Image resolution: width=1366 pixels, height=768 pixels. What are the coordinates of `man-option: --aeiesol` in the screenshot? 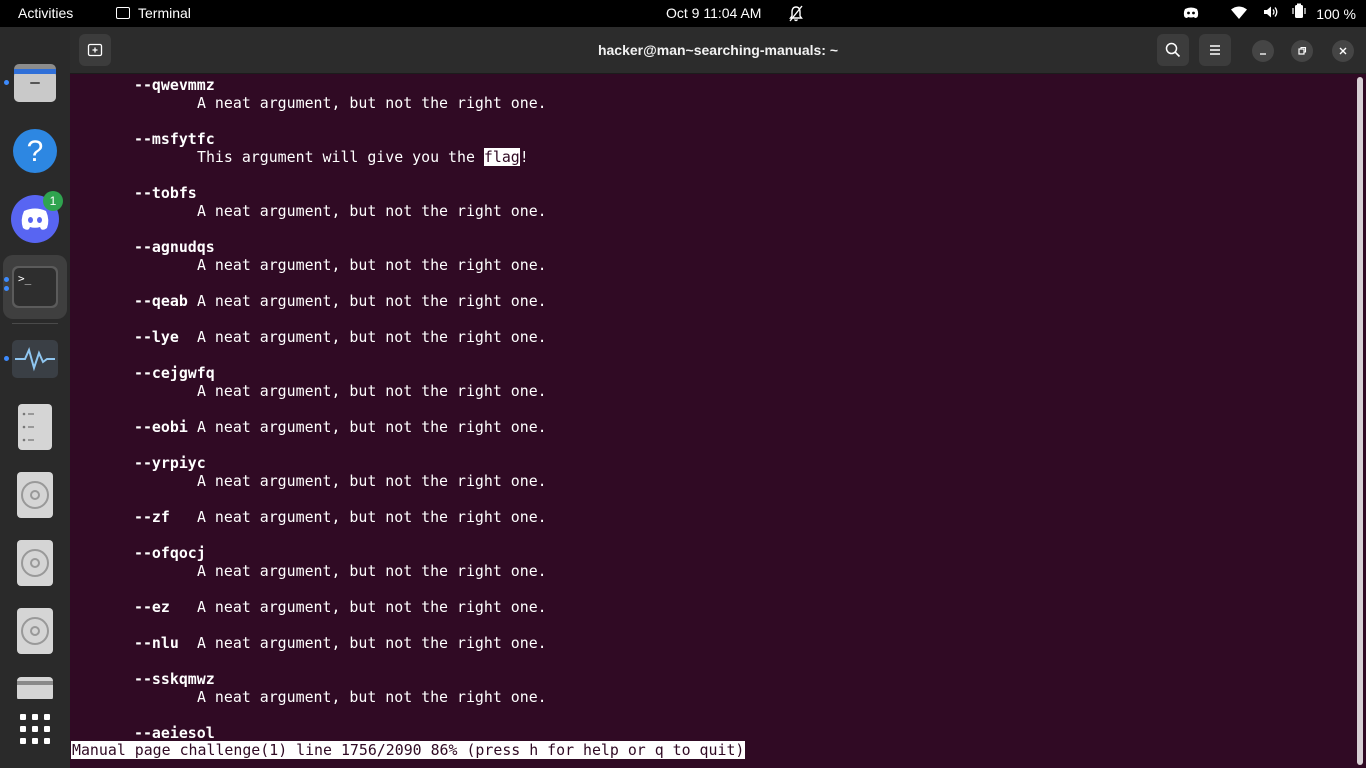 It's located at (174, 733).